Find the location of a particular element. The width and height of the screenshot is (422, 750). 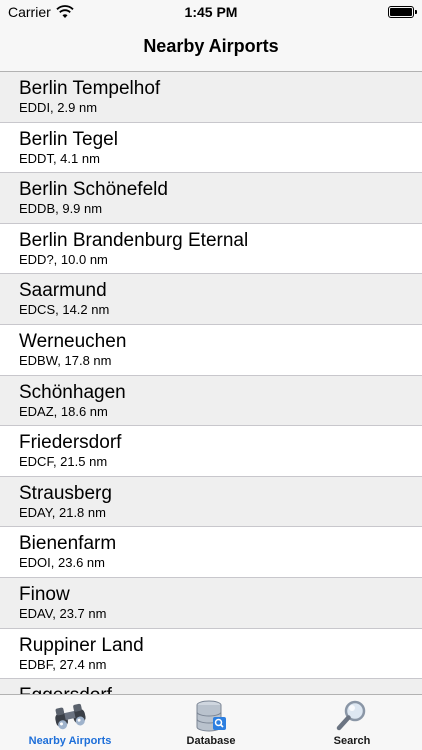

navigation-bar: Nearby Airports is located at coordinates (211, 48).